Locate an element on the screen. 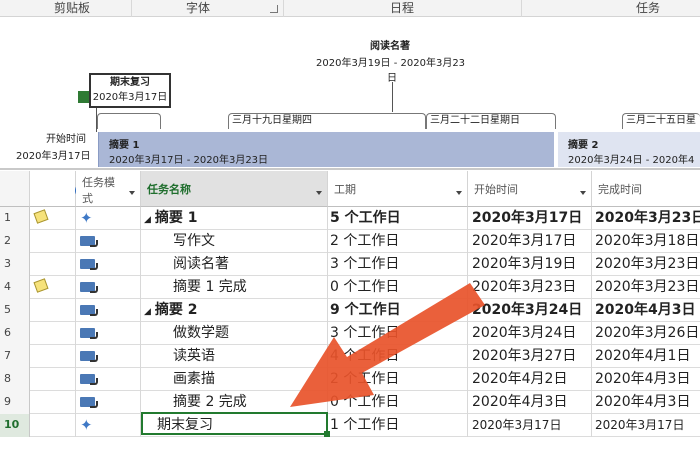  table-row: 10 ✦ 期末复习 1 个工作日 2020年3月17日 2020年3月17日 is located at coordinates (350, 425).